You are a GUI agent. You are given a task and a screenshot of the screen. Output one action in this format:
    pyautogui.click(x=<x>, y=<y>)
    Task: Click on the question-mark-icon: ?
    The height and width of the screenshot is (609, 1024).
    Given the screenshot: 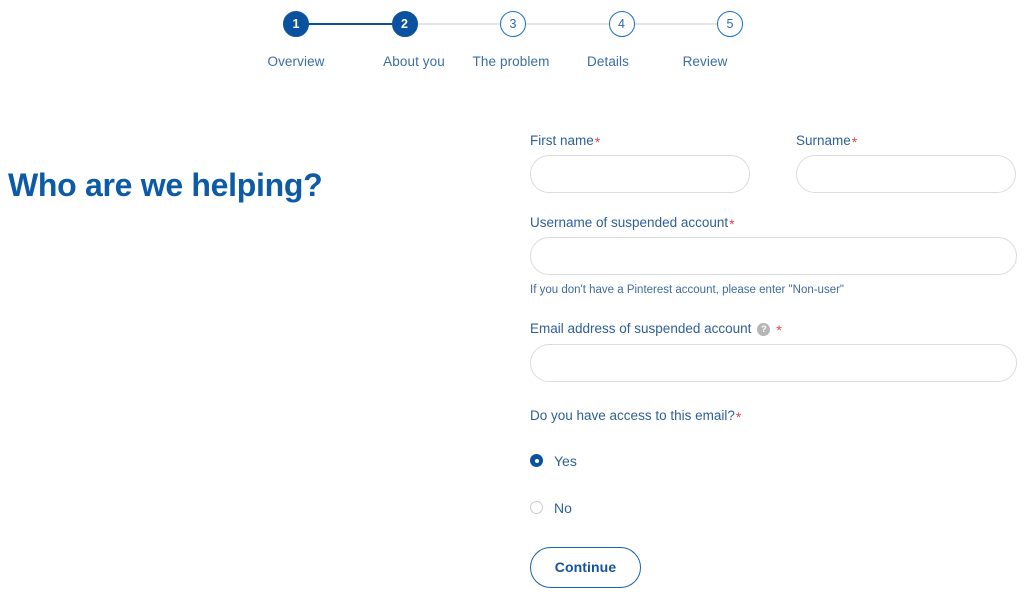 What is the action you would take?
    pyautogui.click(x=764, y=329)
    